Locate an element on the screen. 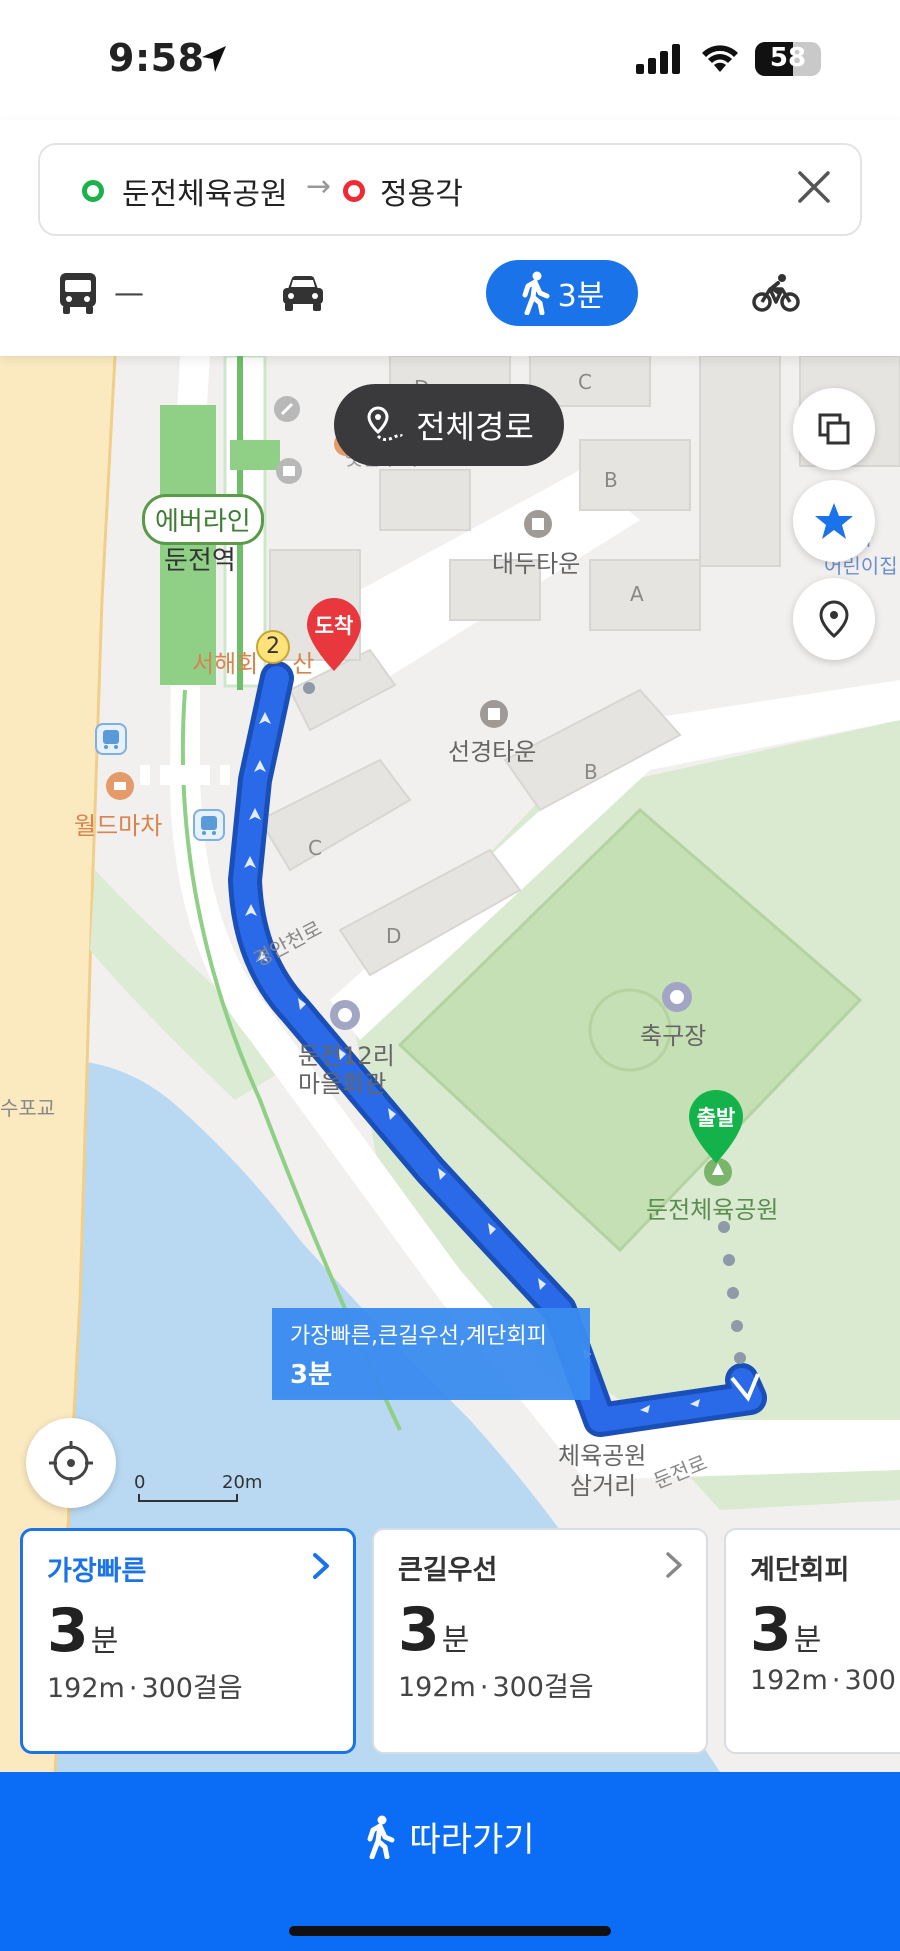  location-arrow-icon is located at coordinates (214, 59).